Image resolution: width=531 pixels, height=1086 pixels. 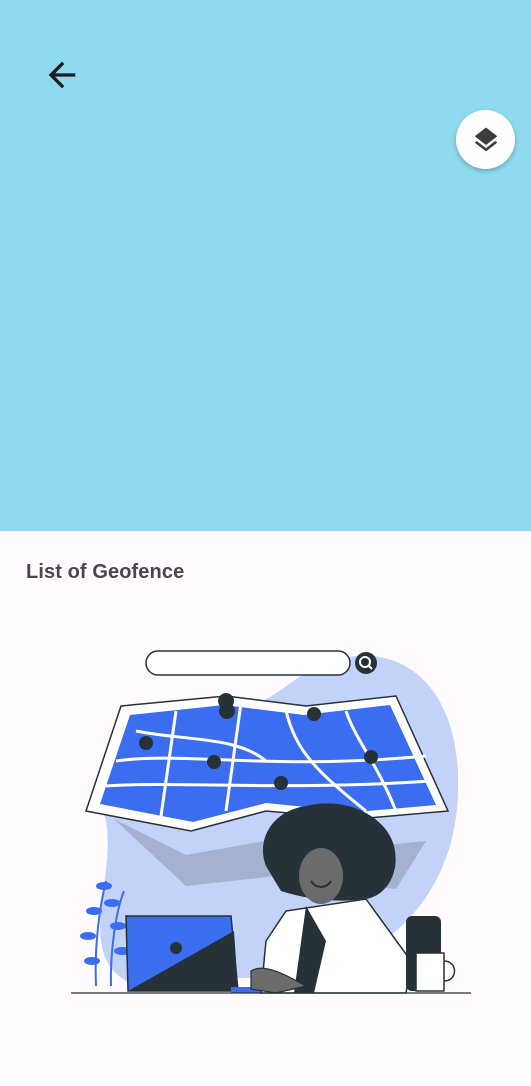 I want to click on sheet-title: List of Geofence, so click(x=105, y=572).